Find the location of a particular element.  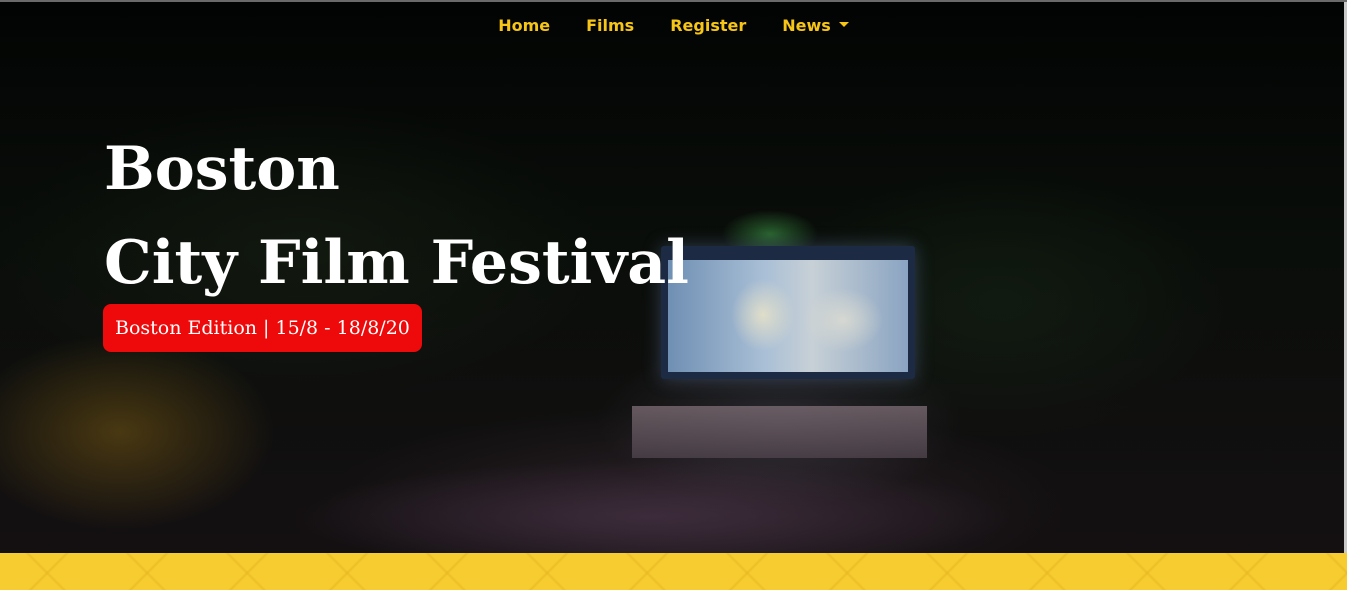

nav-home-link: Home is located at coordinates (524, 26).